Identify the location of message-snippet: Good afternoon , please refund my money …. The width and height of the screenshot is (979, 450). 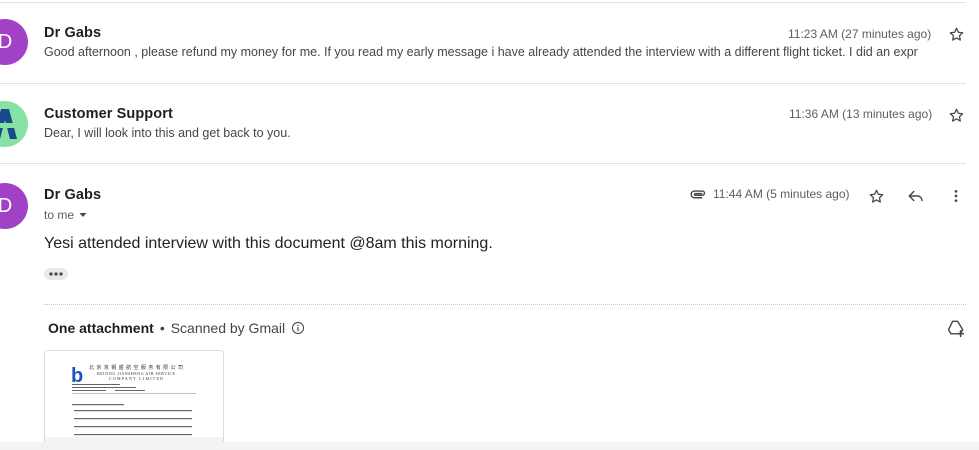
(481, 52).